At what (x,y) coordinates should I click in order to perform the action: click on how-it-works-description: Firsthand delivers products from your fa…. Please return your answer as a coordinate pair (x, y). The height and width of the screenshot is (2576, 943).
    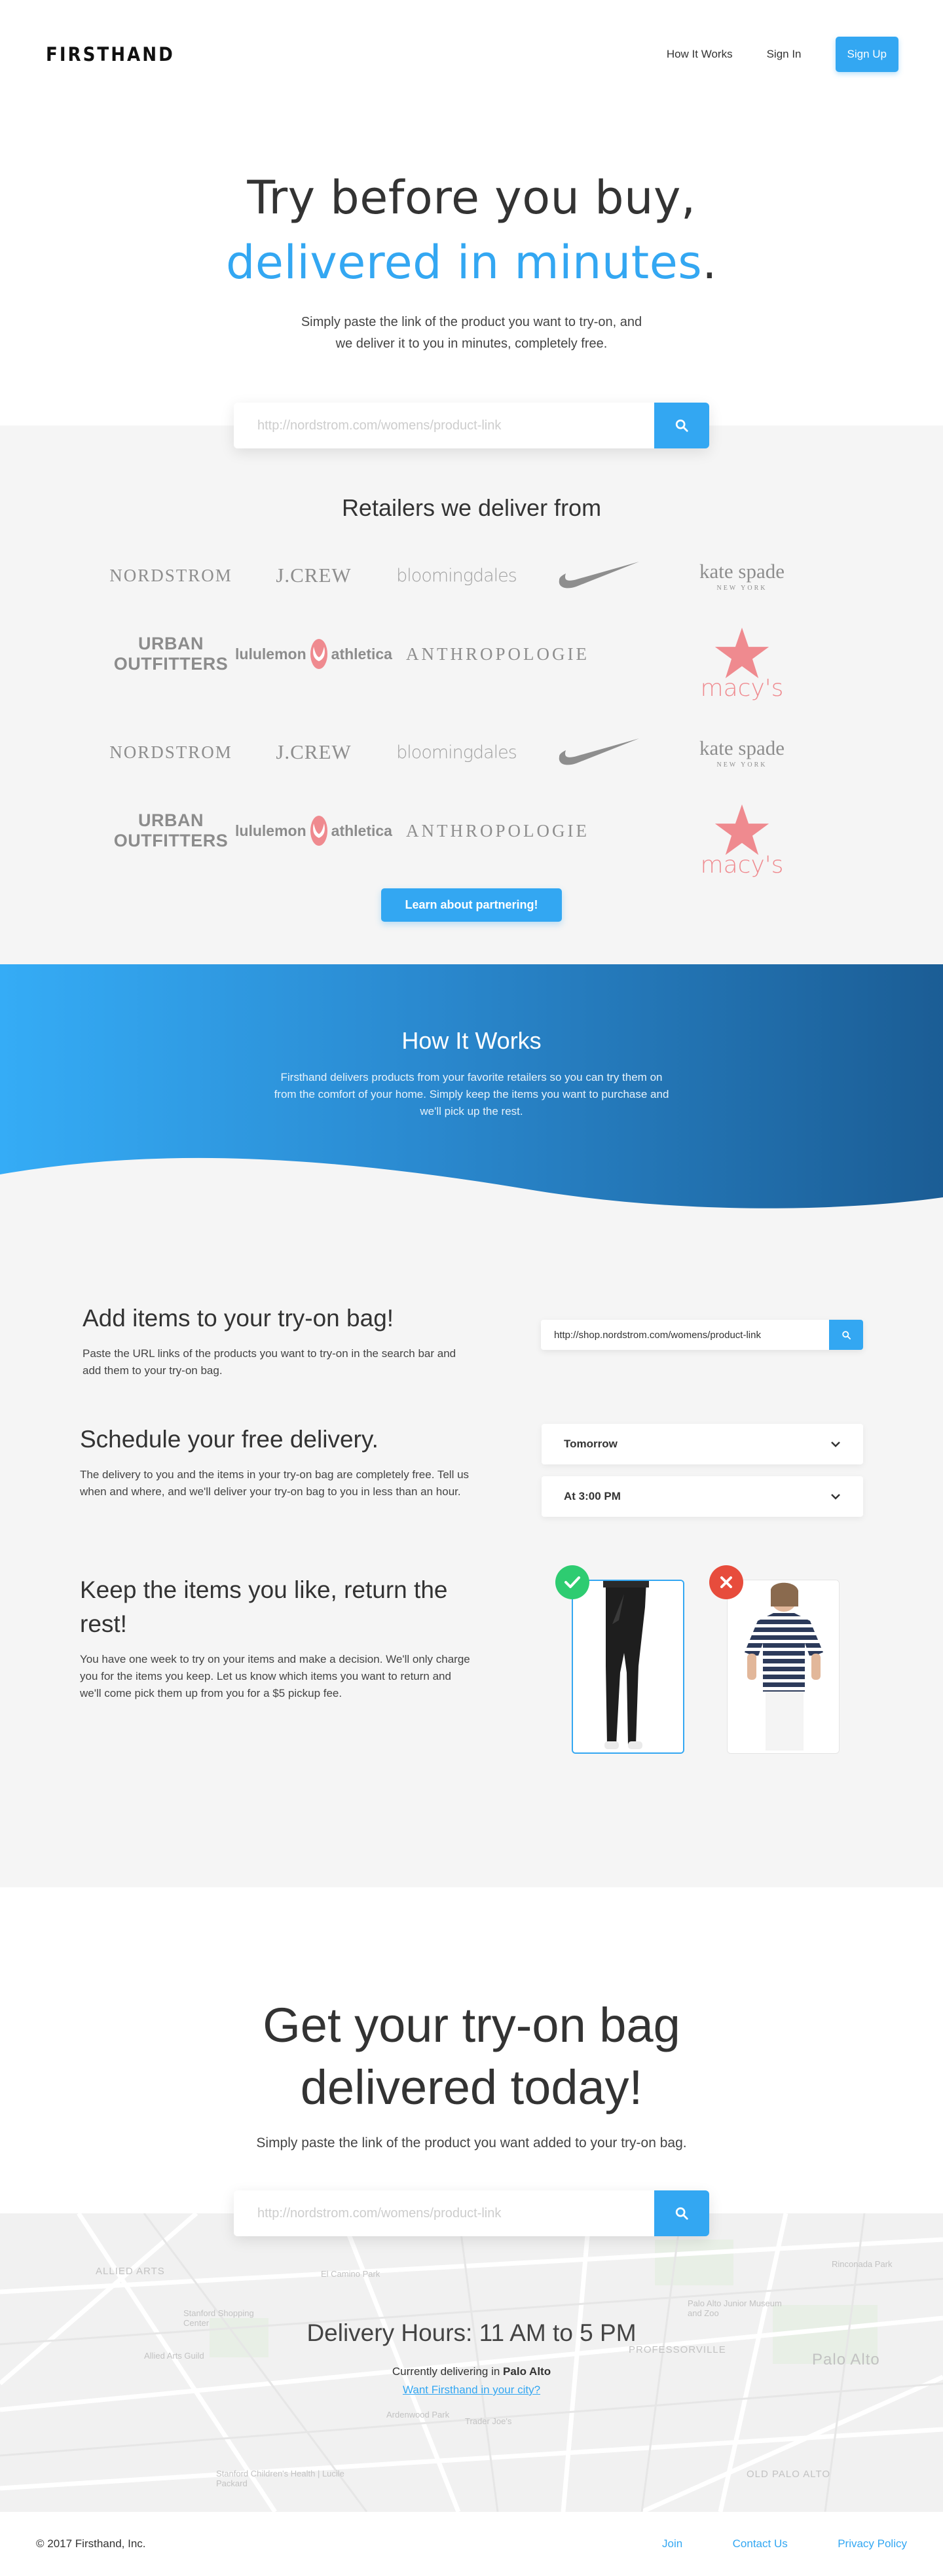
    Looking at the image, I should click on (471, 1094).